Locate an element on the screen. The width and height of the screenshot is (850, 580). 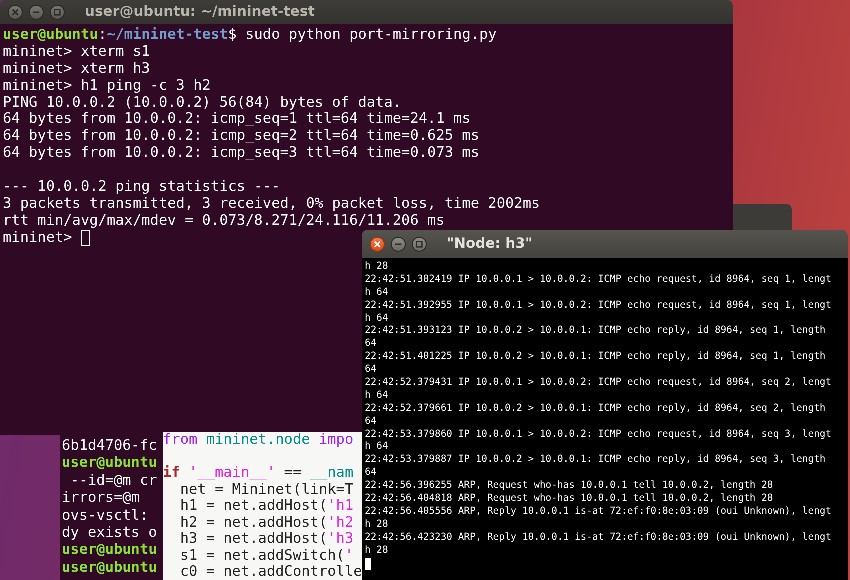
terminal-line: dy exists o is located at coordinates (110, 532).